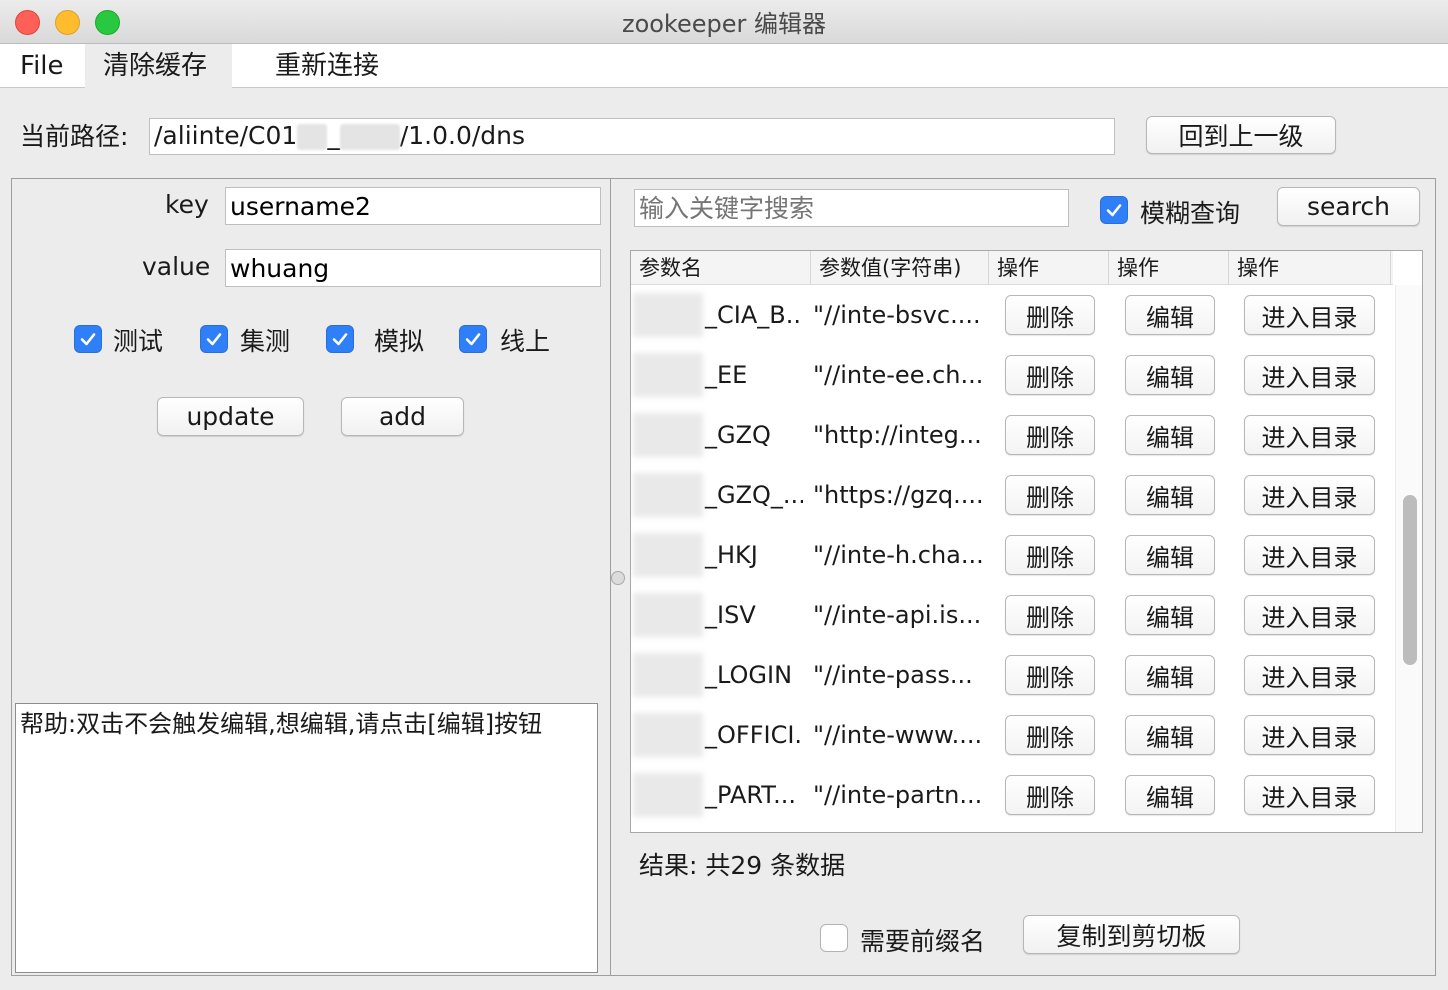 The image size is (1448, 990). Describe the element at coordinates (1114, 210) in the screenshot. I see `fuzzy-search-checkbox` at that location.